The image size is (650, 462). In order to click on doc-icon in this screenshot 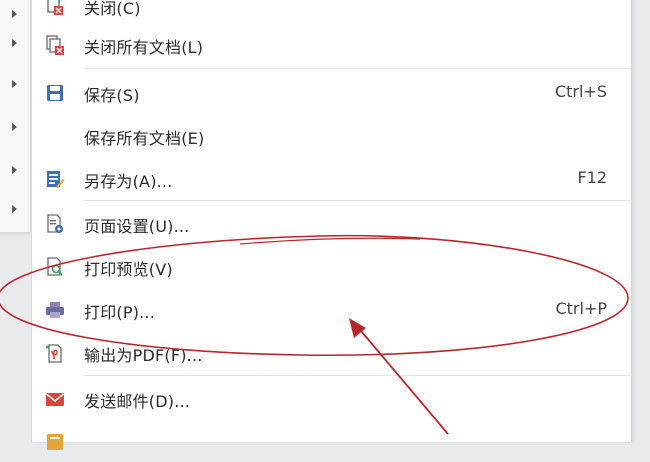, I will do `click(55, 442)`.